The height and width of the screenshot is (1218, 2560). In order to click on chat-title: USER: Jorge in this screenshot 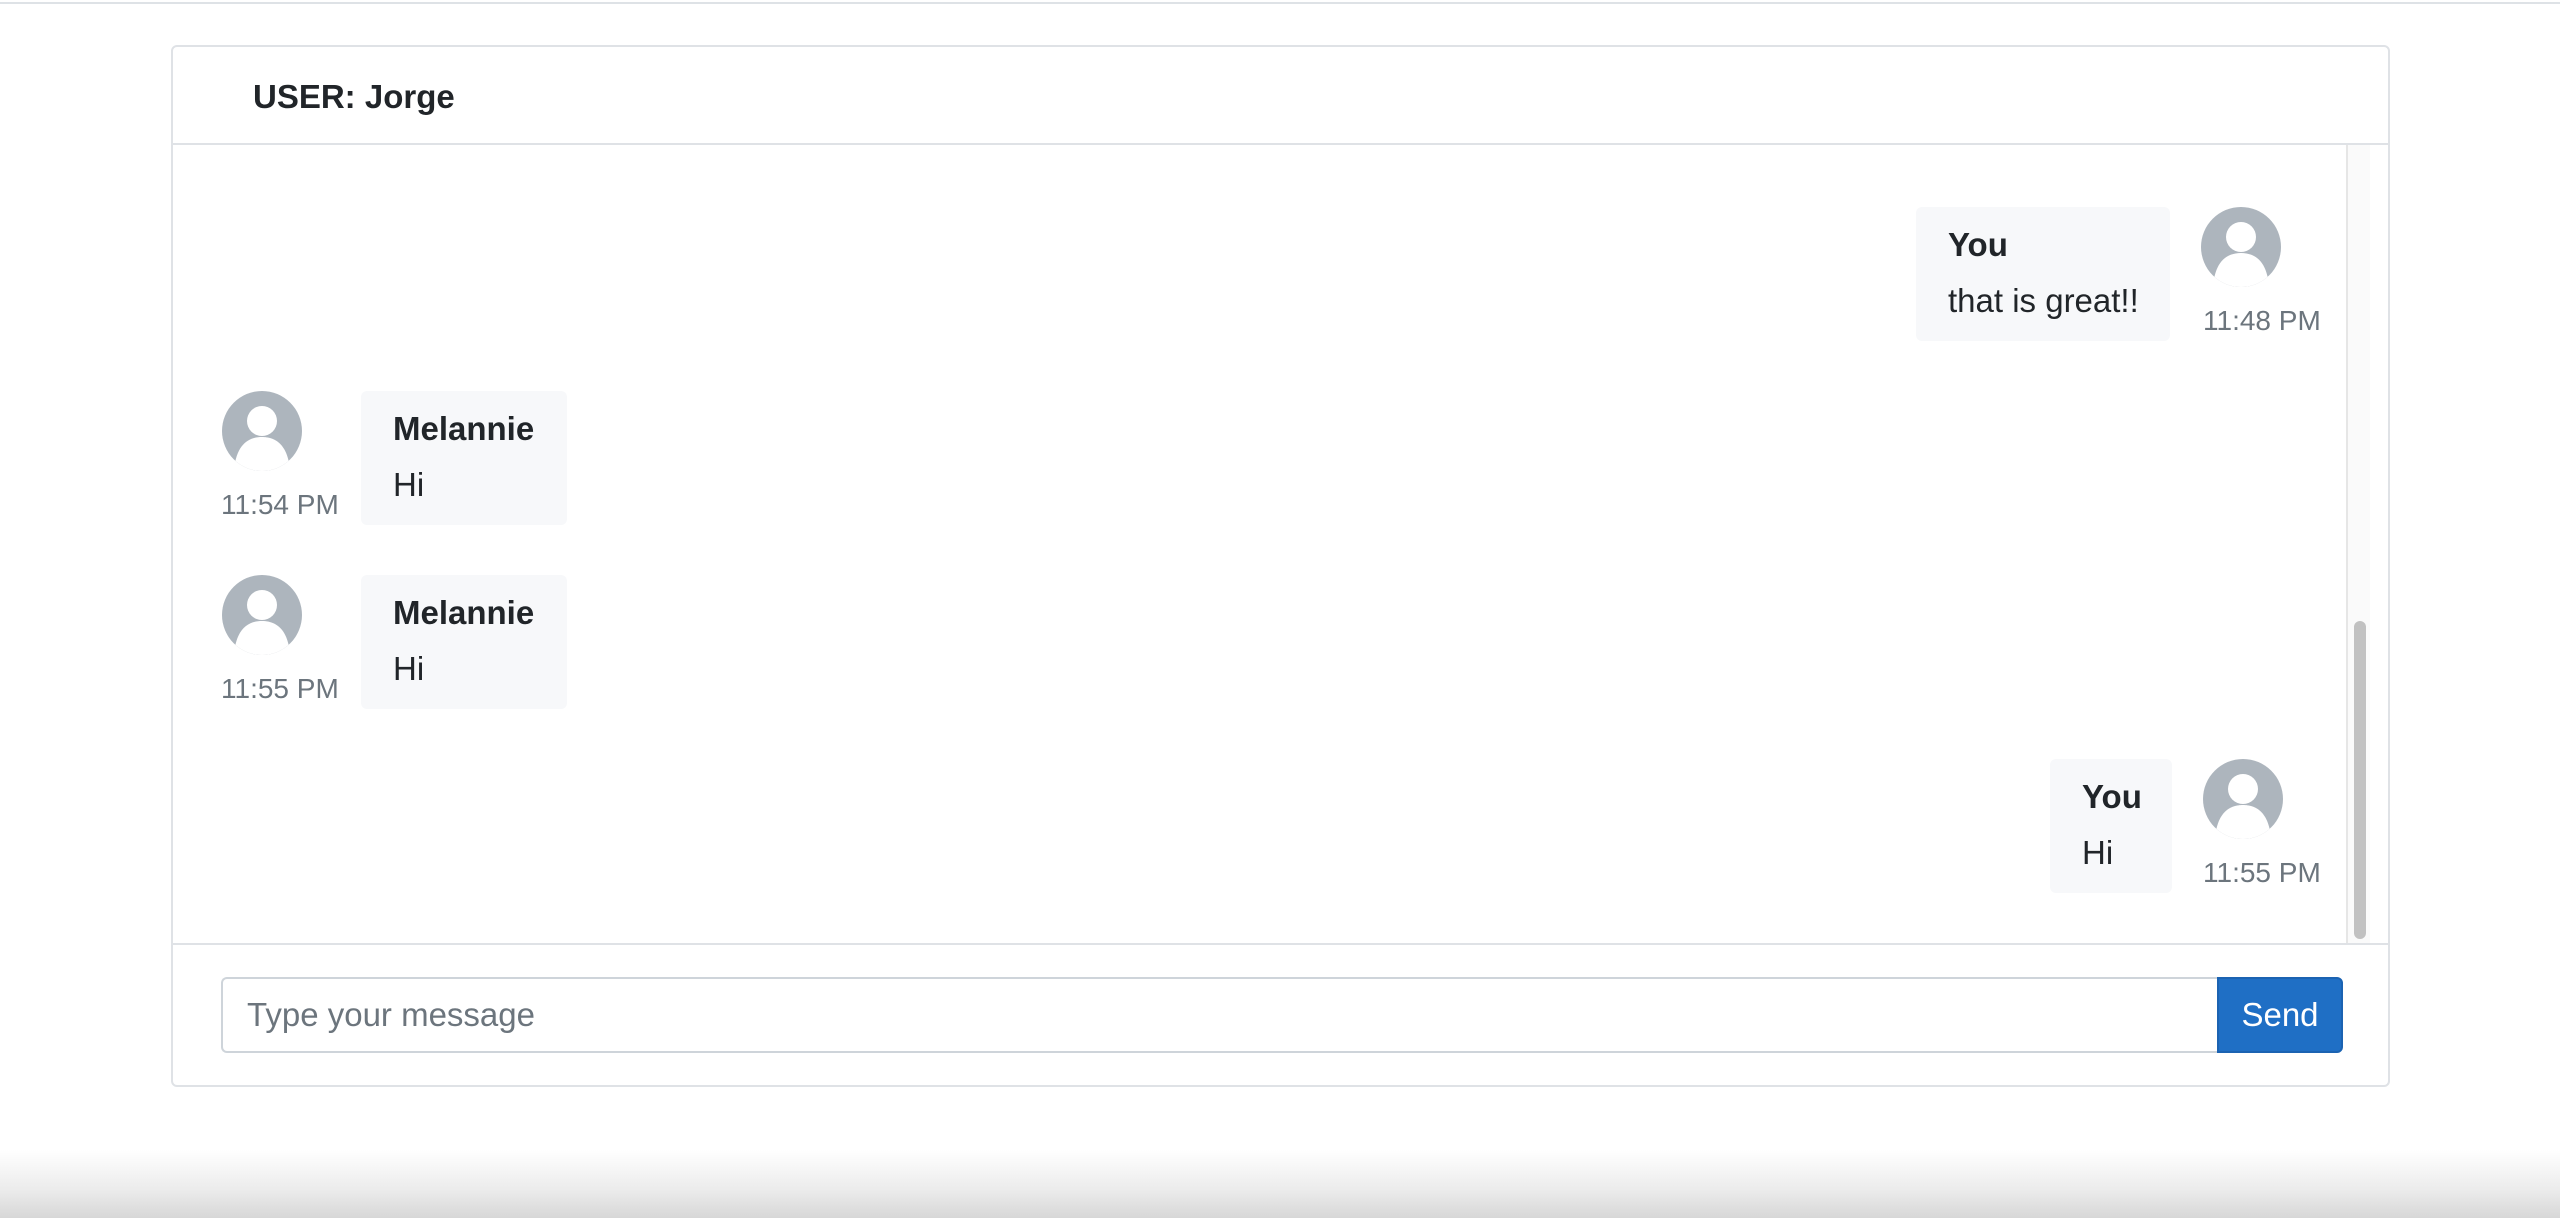, I will do `click(354, 96)`.